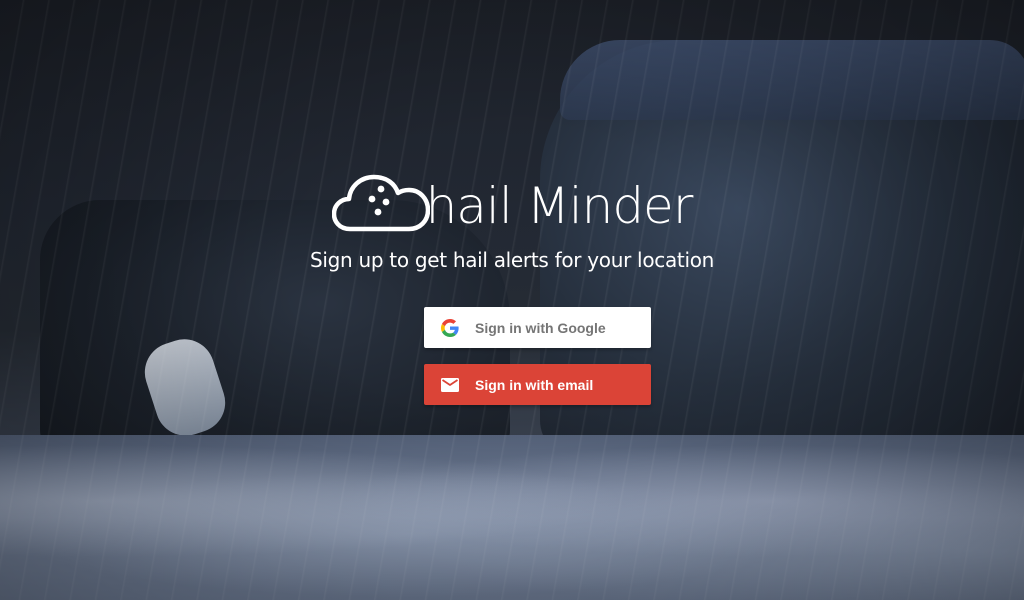 The width and height of the screenshot is (1024, 600). I want to click on sign-in-email-label: Sign in with email, so click(534, 384).